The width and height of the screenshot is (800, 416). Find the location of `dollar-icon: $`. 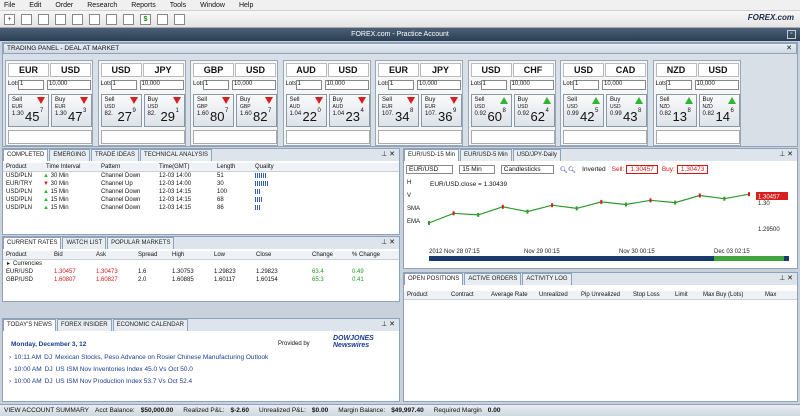

dollar-icon: $ is located at coordinates (145, 19).